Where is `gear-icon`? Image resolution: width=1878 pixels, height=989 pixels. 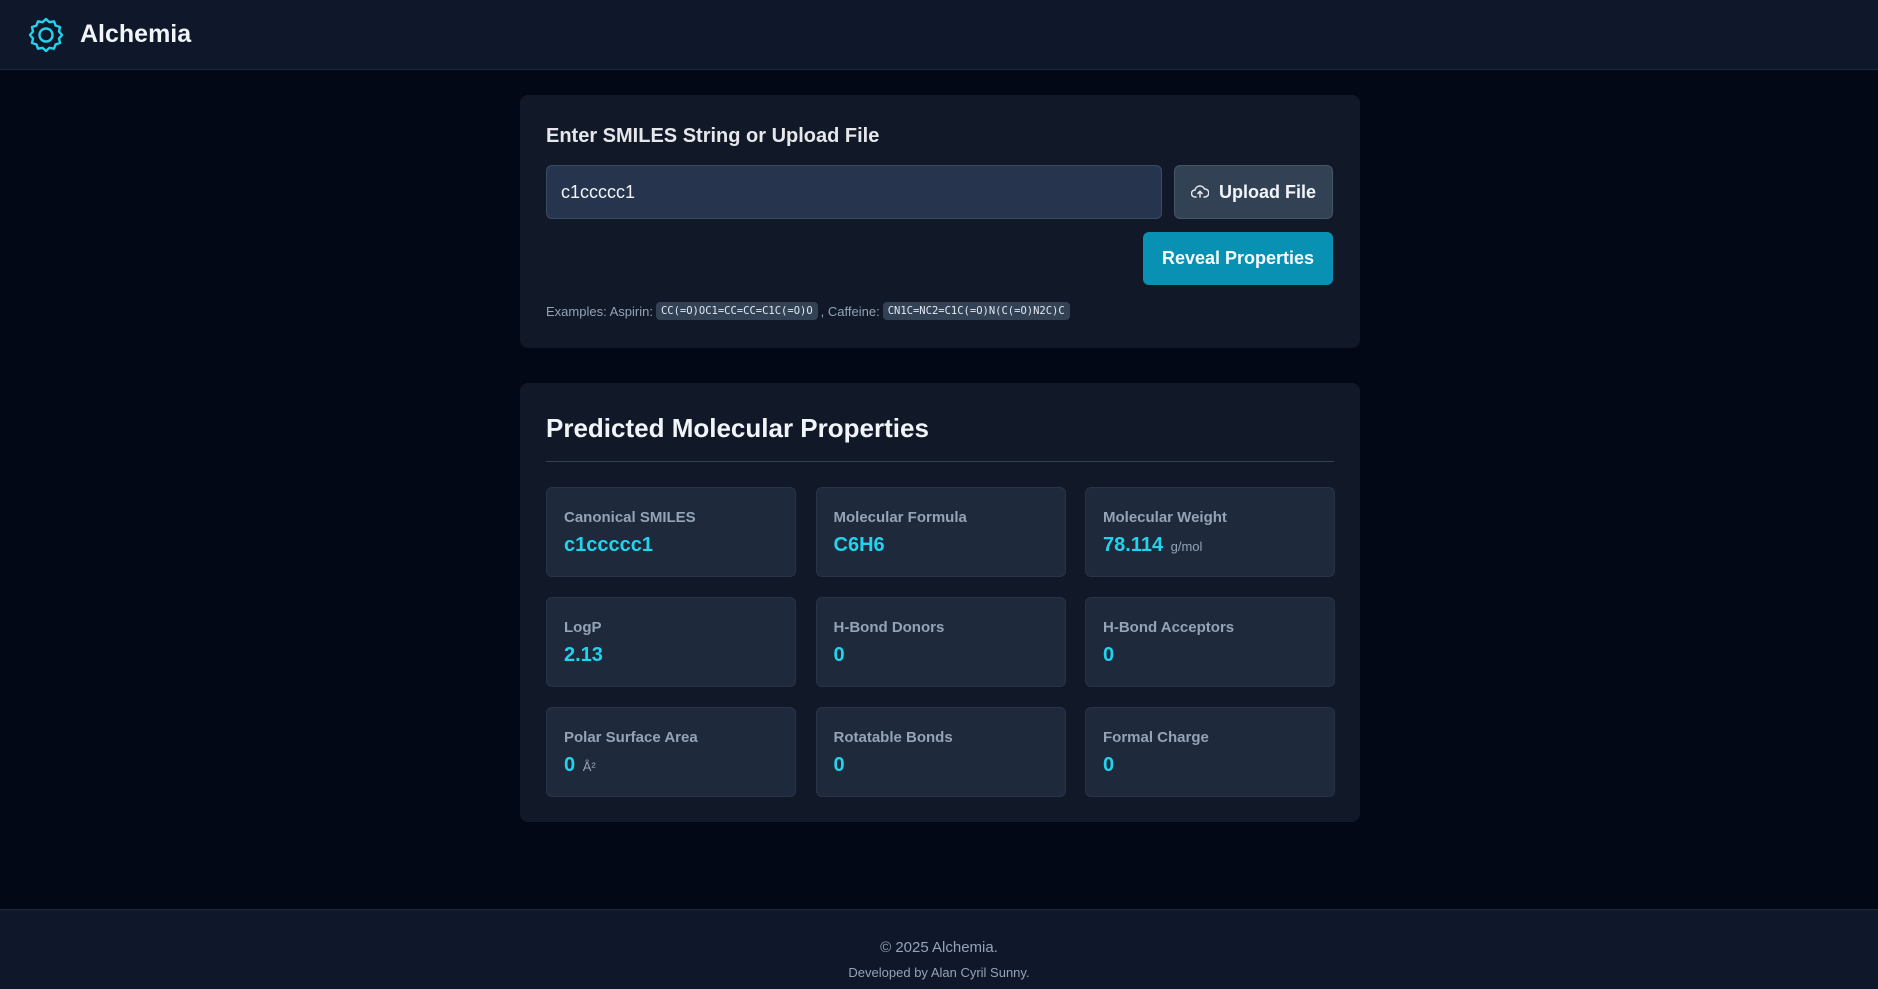 gear-icon is located at coordinates (46, 35).